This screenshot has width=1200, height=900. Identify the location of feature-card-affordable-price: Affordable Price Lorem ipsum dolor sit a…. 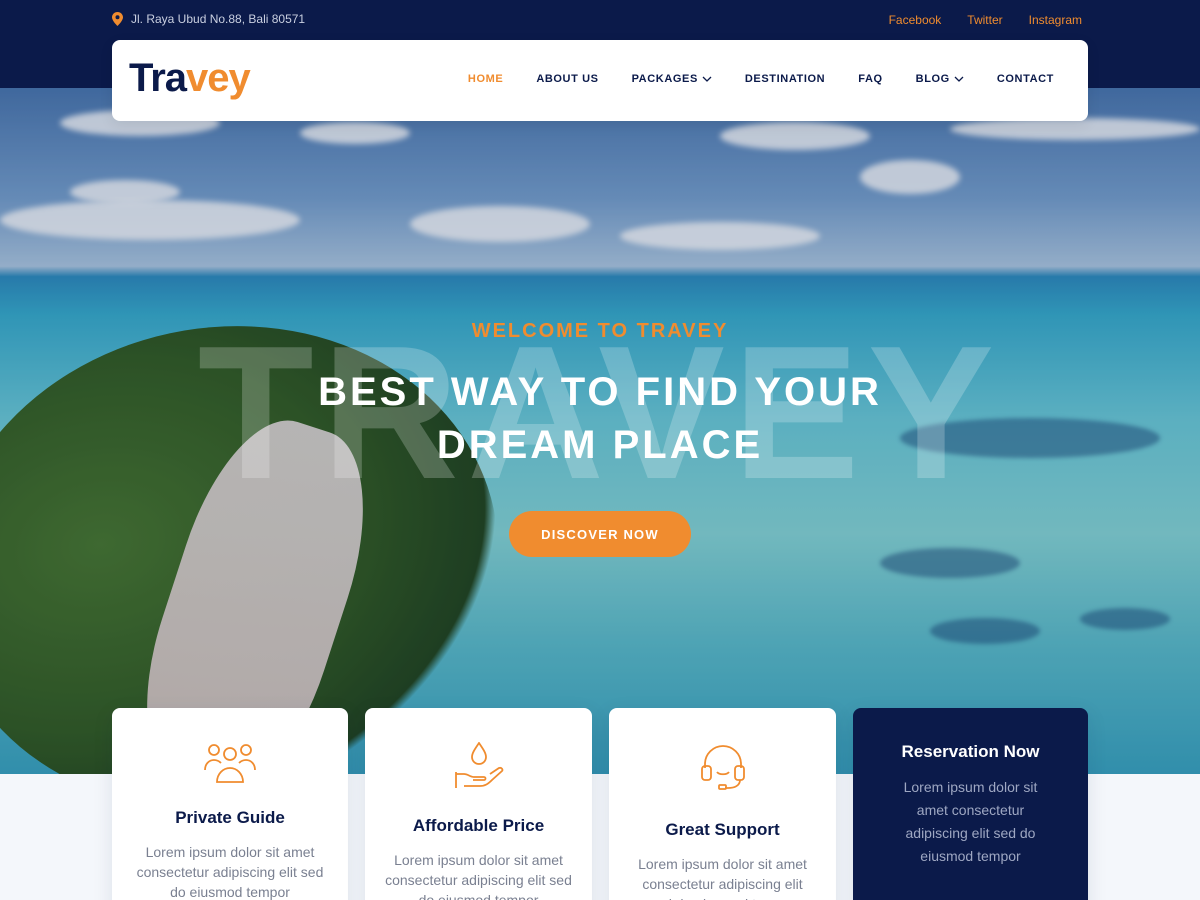
(478, 804).